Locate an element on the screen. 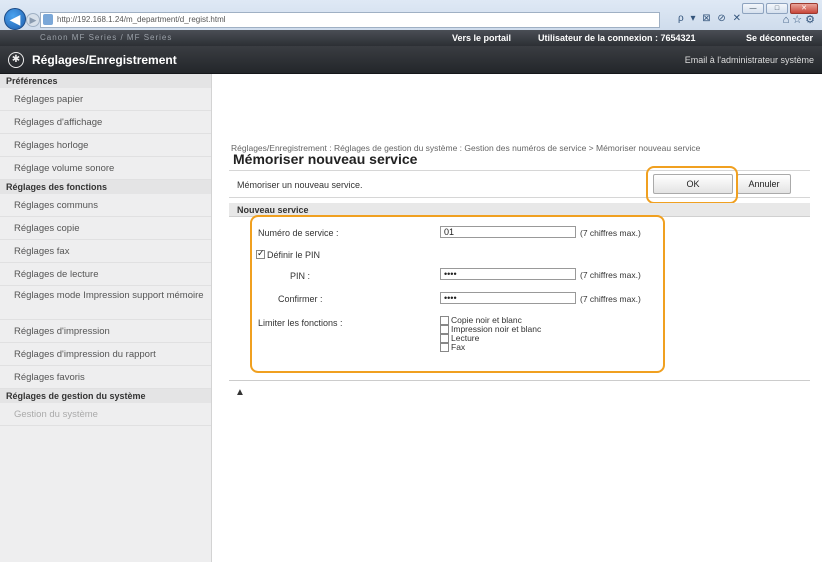 Image resolution: width=822 pixels, height=562 pixels. sidebar-item-fax: Réglages fax is located at coordinates (105, 251).